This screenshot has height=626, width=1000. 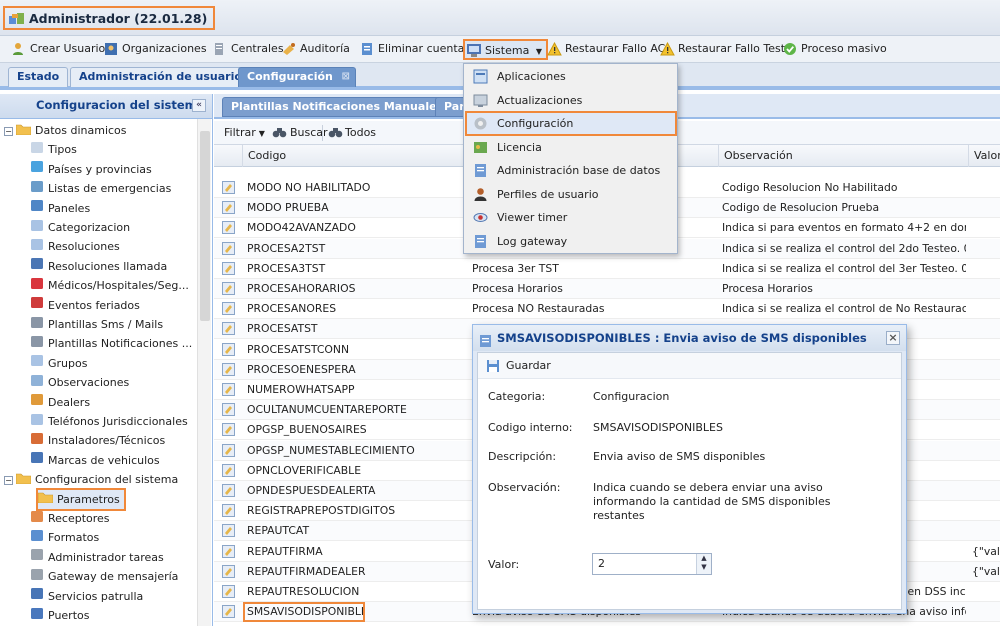 I want to click on column-header-codigo: Codigo, so click(x=355, y=156).